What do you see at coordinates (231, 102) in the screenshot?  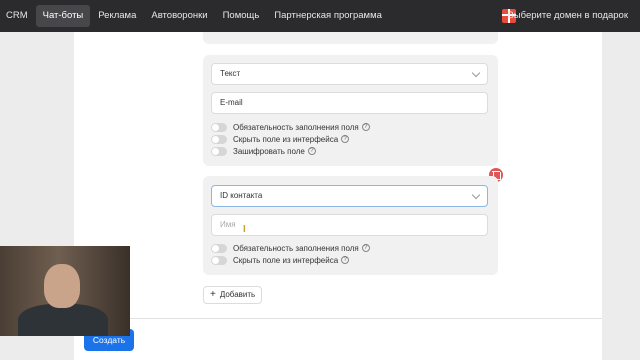 I see `field-name-value: E-mail` at bounding box center [231, 102].